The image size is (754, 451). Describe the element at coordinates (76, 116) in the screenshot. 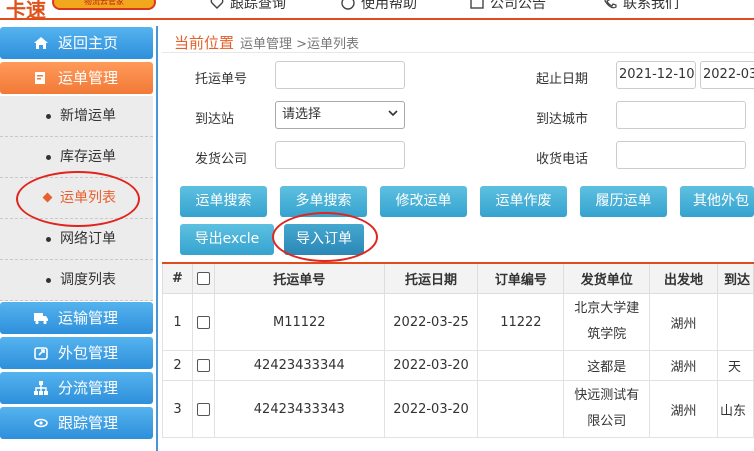

I see `sidebar-item-new-waybill: 新增运单` at that location.